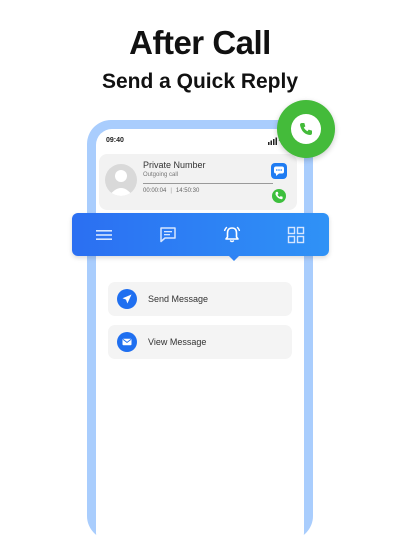 The height and width of the screenshot is (549, 400). Describe the element at coordinates (200, 237) in the screenshot. I see `bottom-nav-bar` at that location.